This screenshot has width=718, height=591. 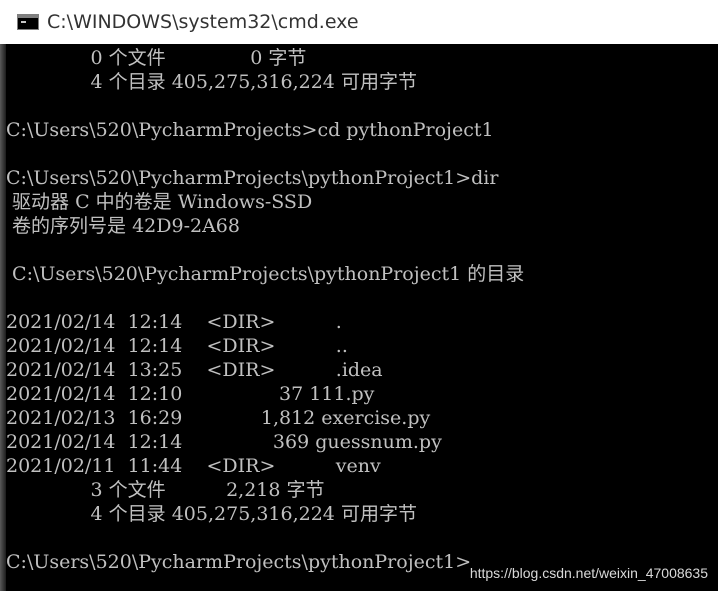 I want to click on console-line: 3 个文件 2,218 字节, so click(x=165, y=490).